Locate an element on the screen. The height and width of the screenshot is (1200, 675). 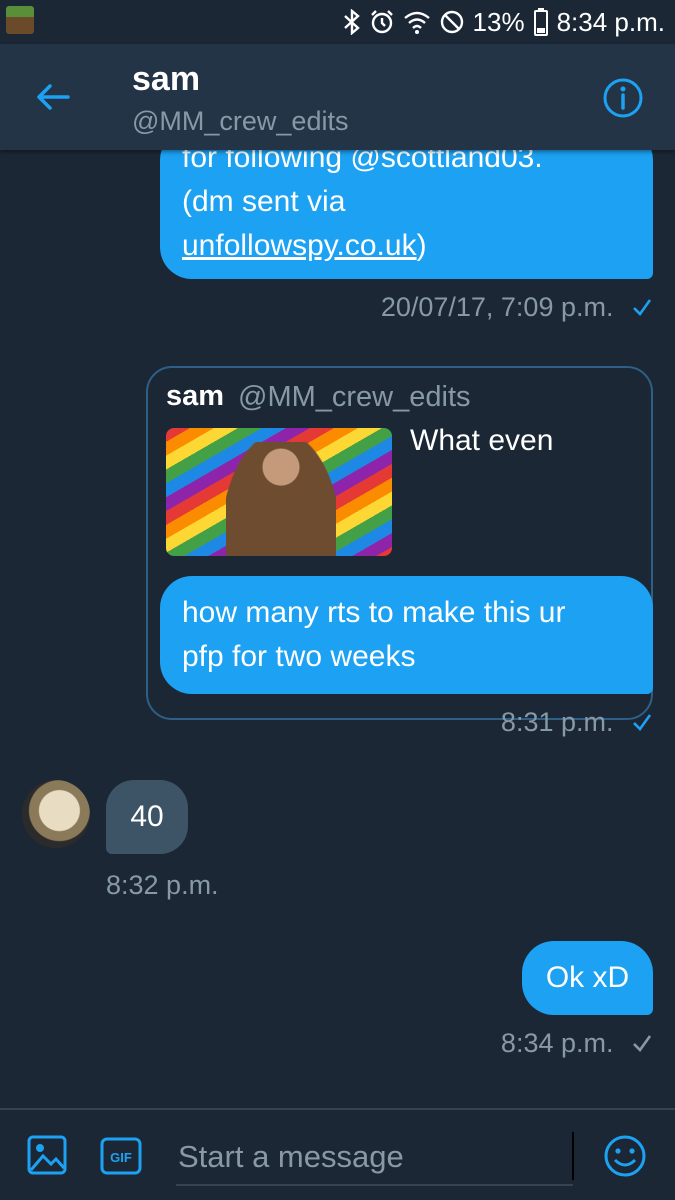
message-meta: 8:31 p.m. is located at coordinates (577, 723).